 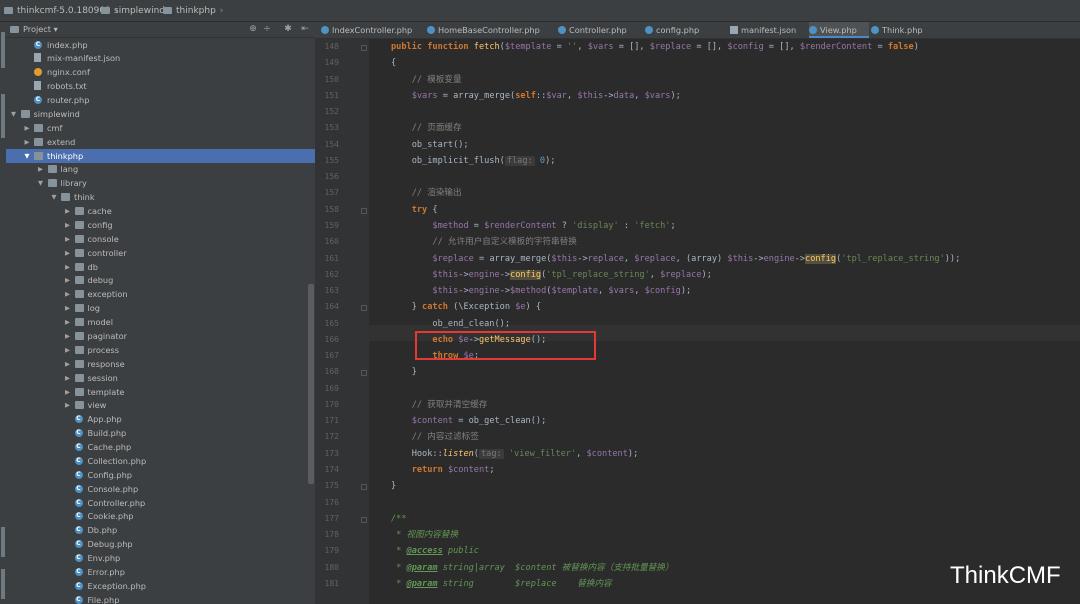 What do you see at coordinates (435, 551) in the screenshot?
I see `code-line: * @access public` at bounding box center [435, 551].